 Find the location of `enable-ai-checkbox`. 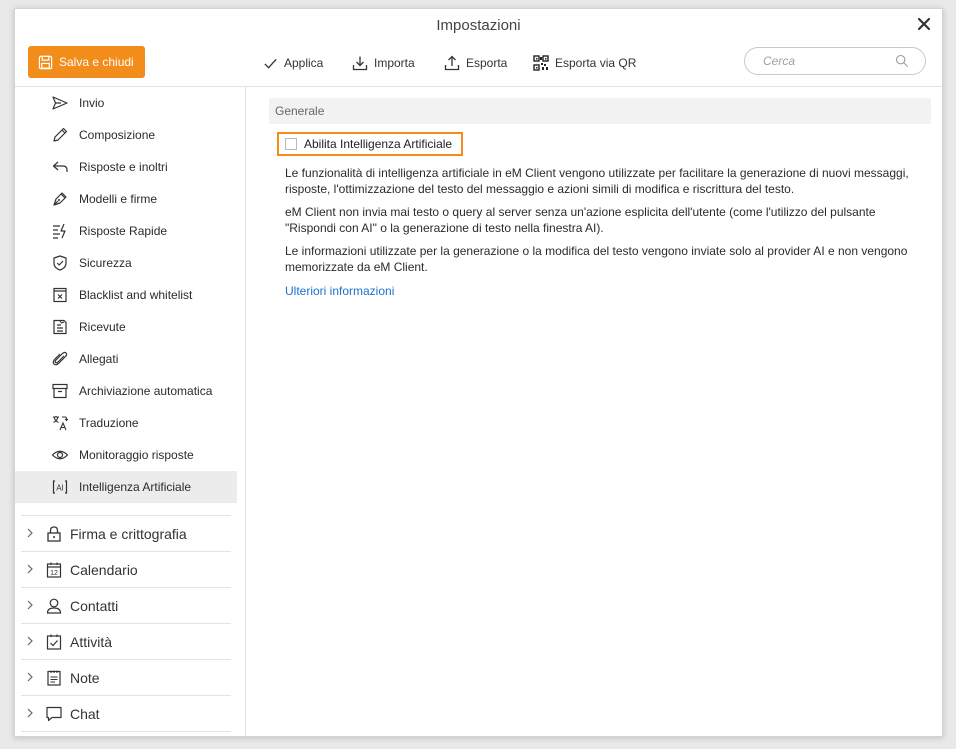

enable-ai-checkbox is located at coordinates (291, 144).